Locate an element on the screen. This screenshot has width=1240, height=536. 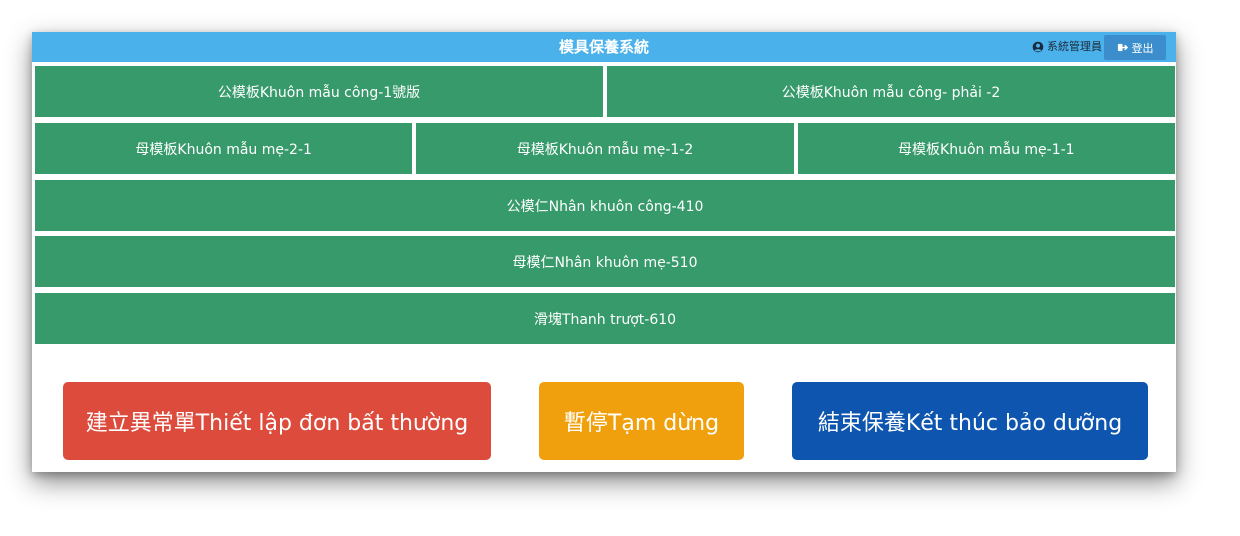
parts-row-3: 公模仁Nhân khuôn công-410 is located at coordinates (605, 205).